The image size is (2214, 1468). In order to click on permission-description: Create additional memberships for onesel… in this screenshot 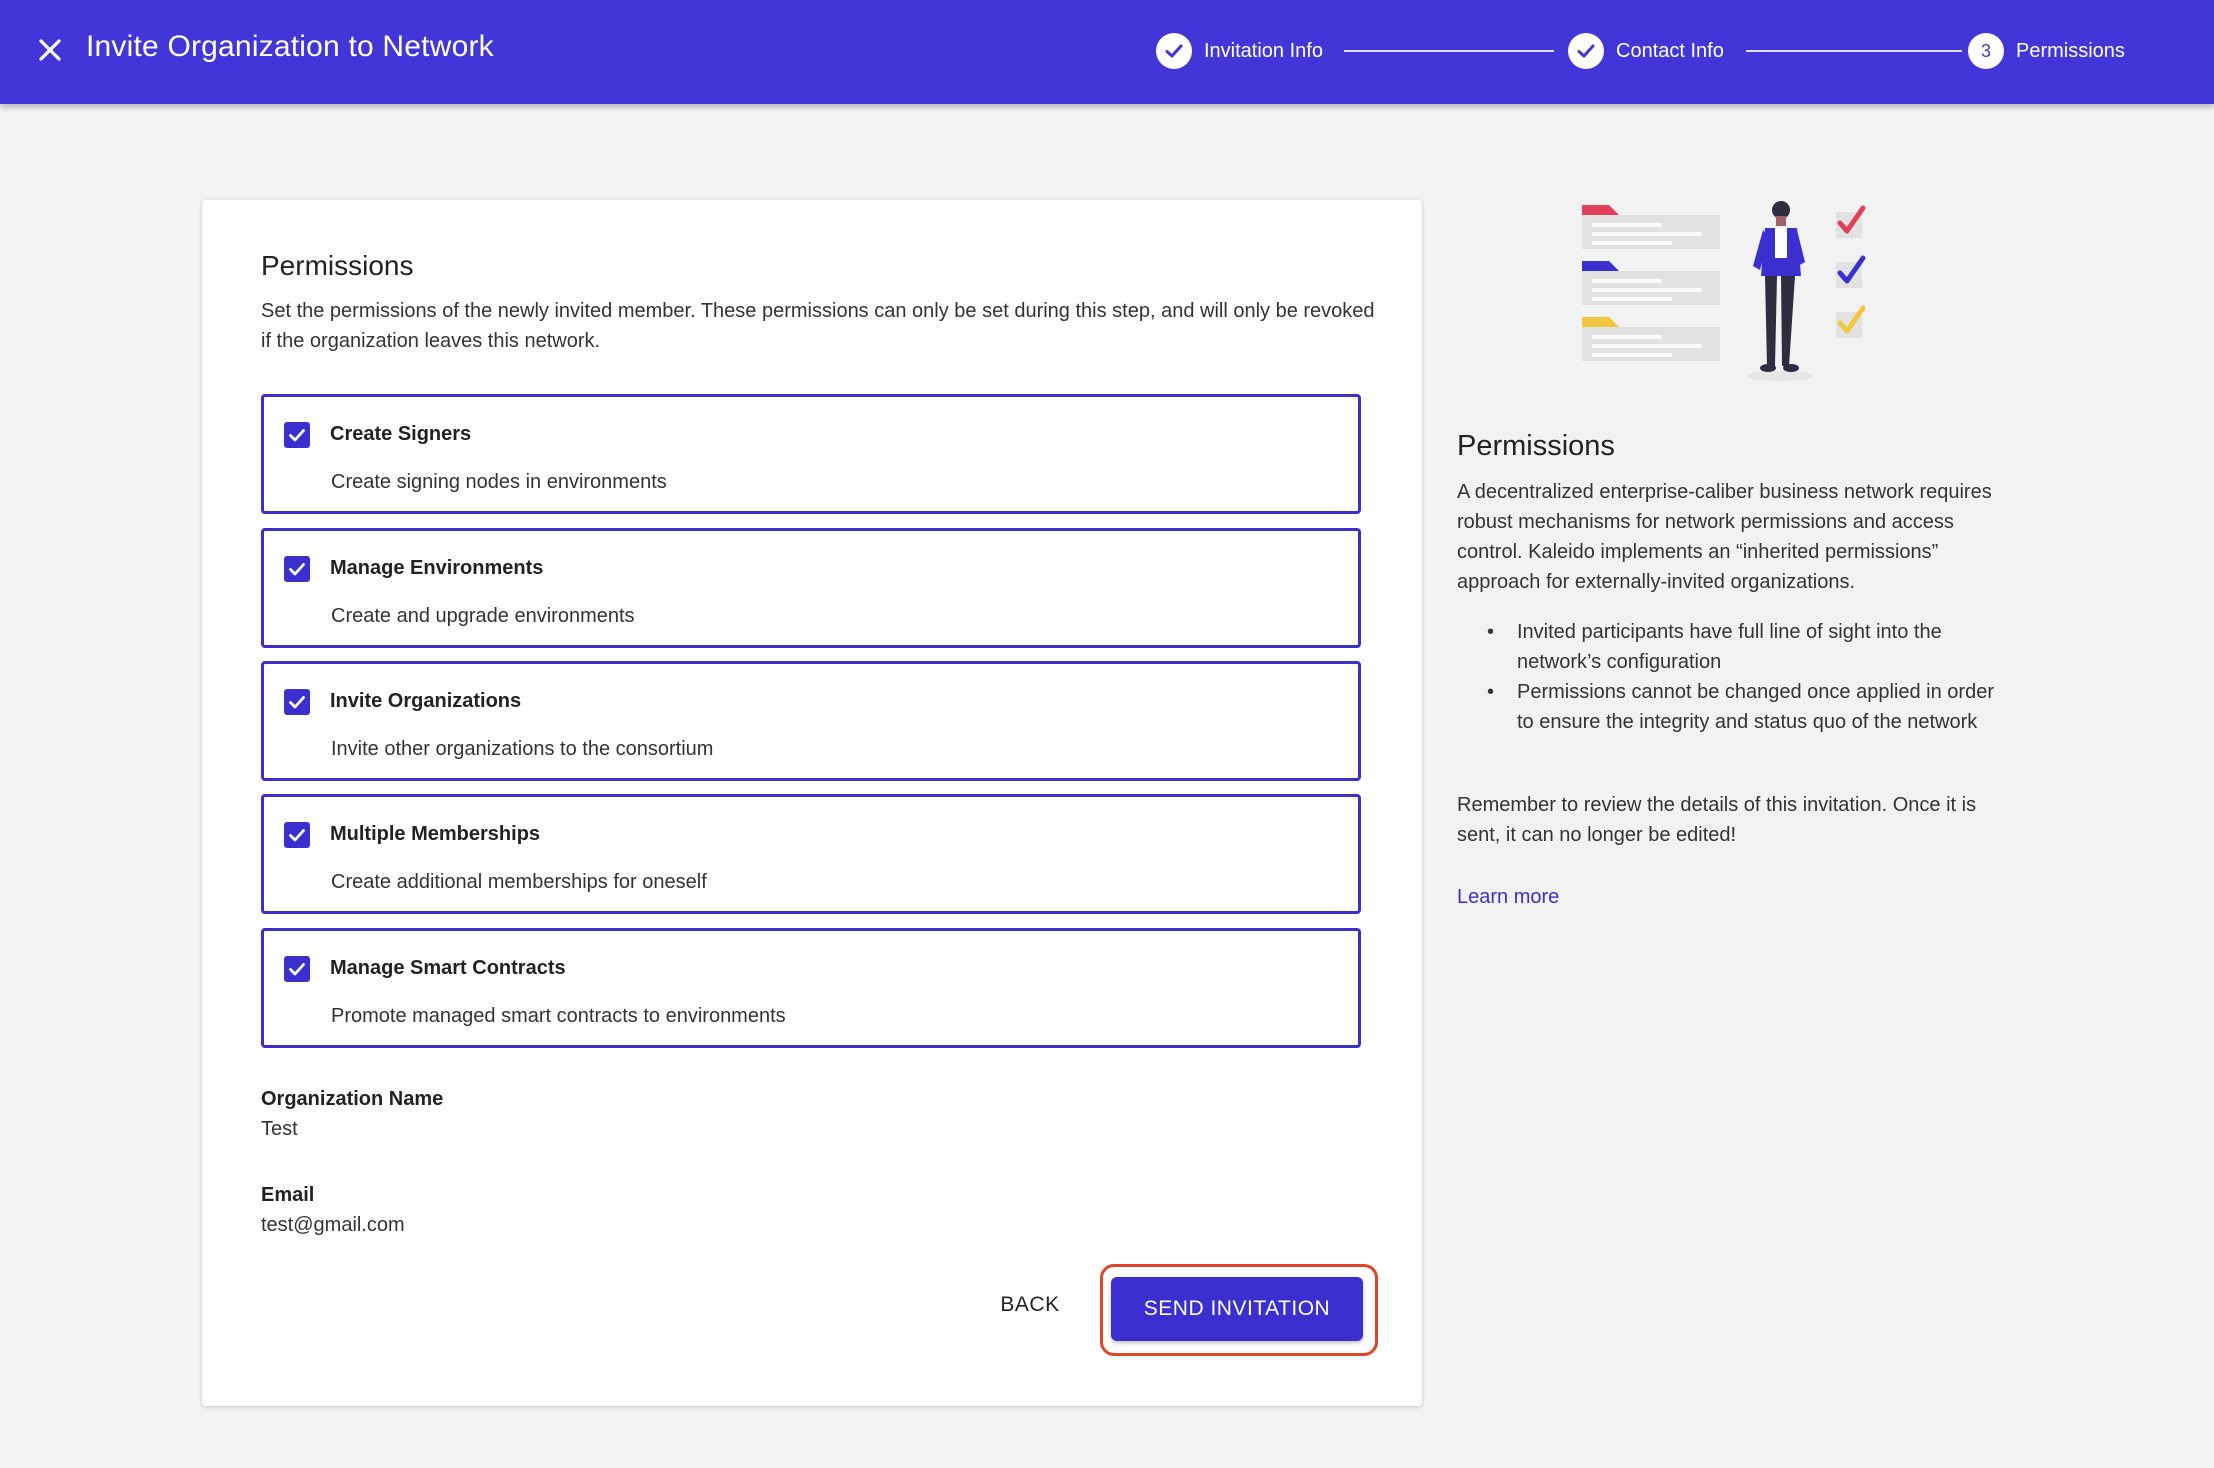, I will do `click(519, 882)`.